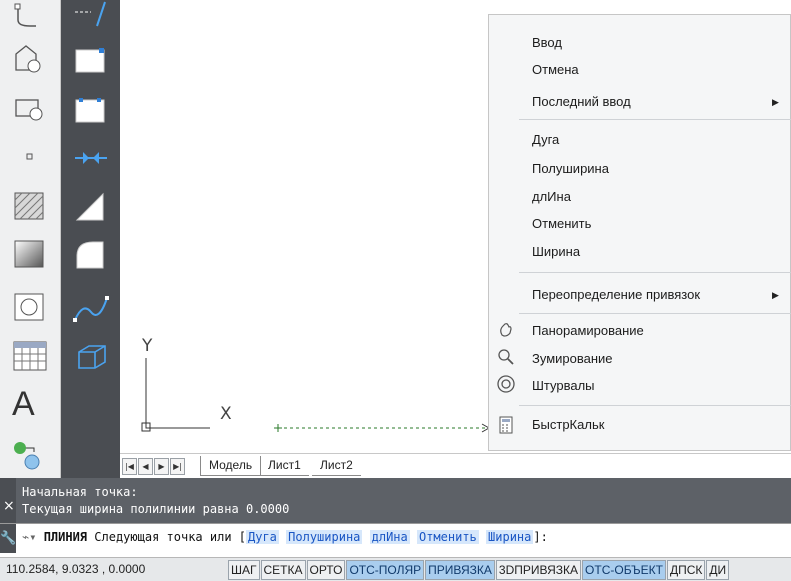 This screenshot has height=581, width=791. I want to click on menu-item-undo: Отменить, so click(561, 224).